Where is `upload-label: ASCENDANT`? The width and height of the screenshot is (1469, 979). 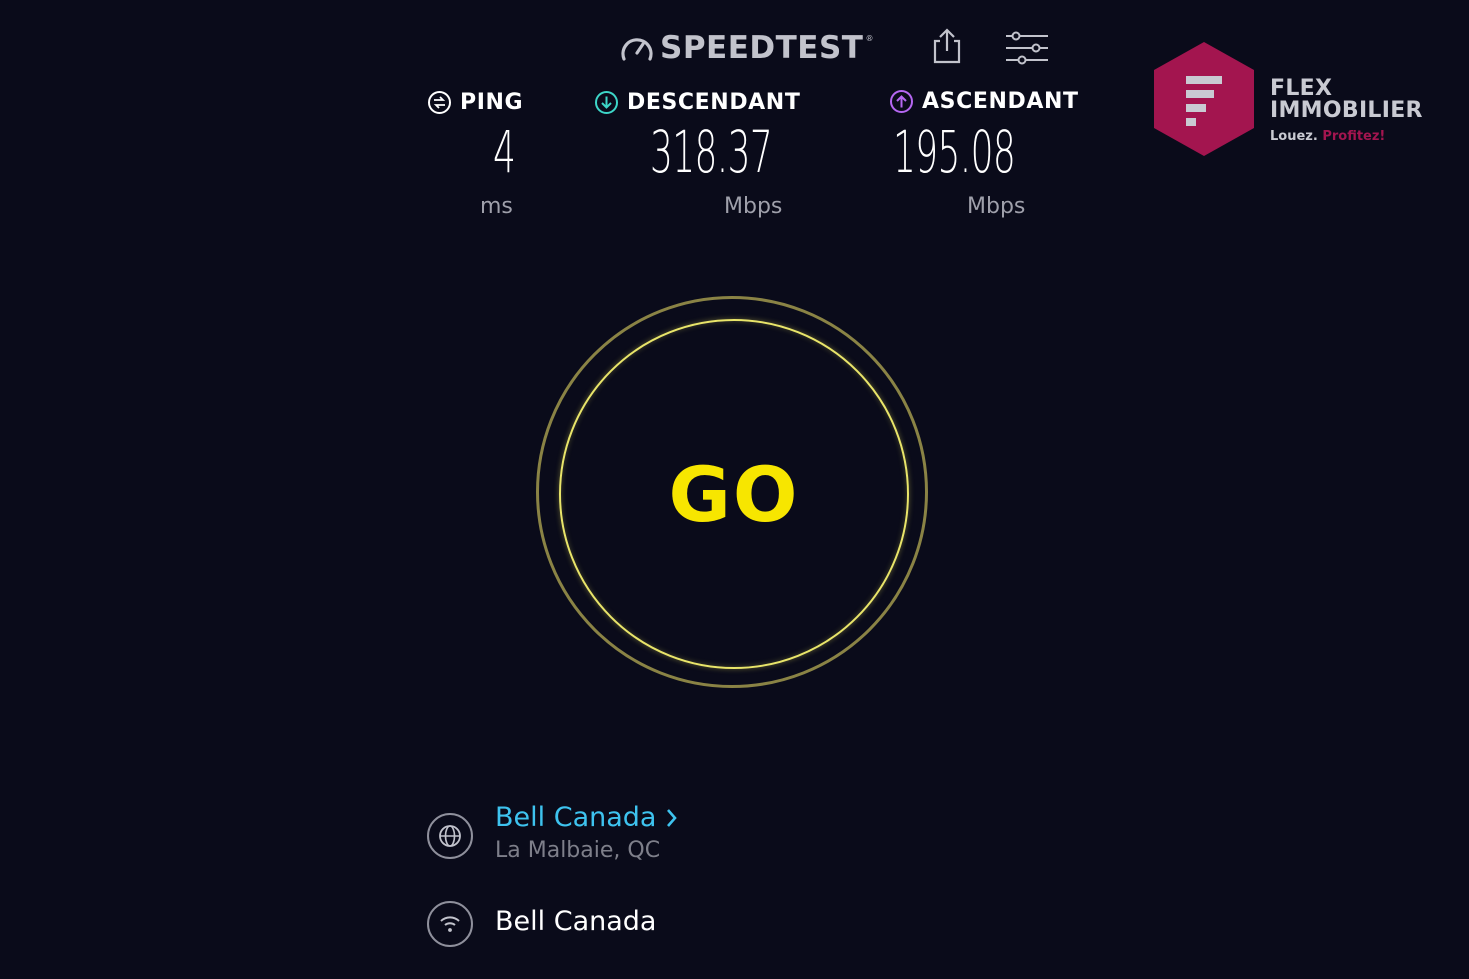
upload-label: ASCENDANT is located at coordinates (1000, 101).